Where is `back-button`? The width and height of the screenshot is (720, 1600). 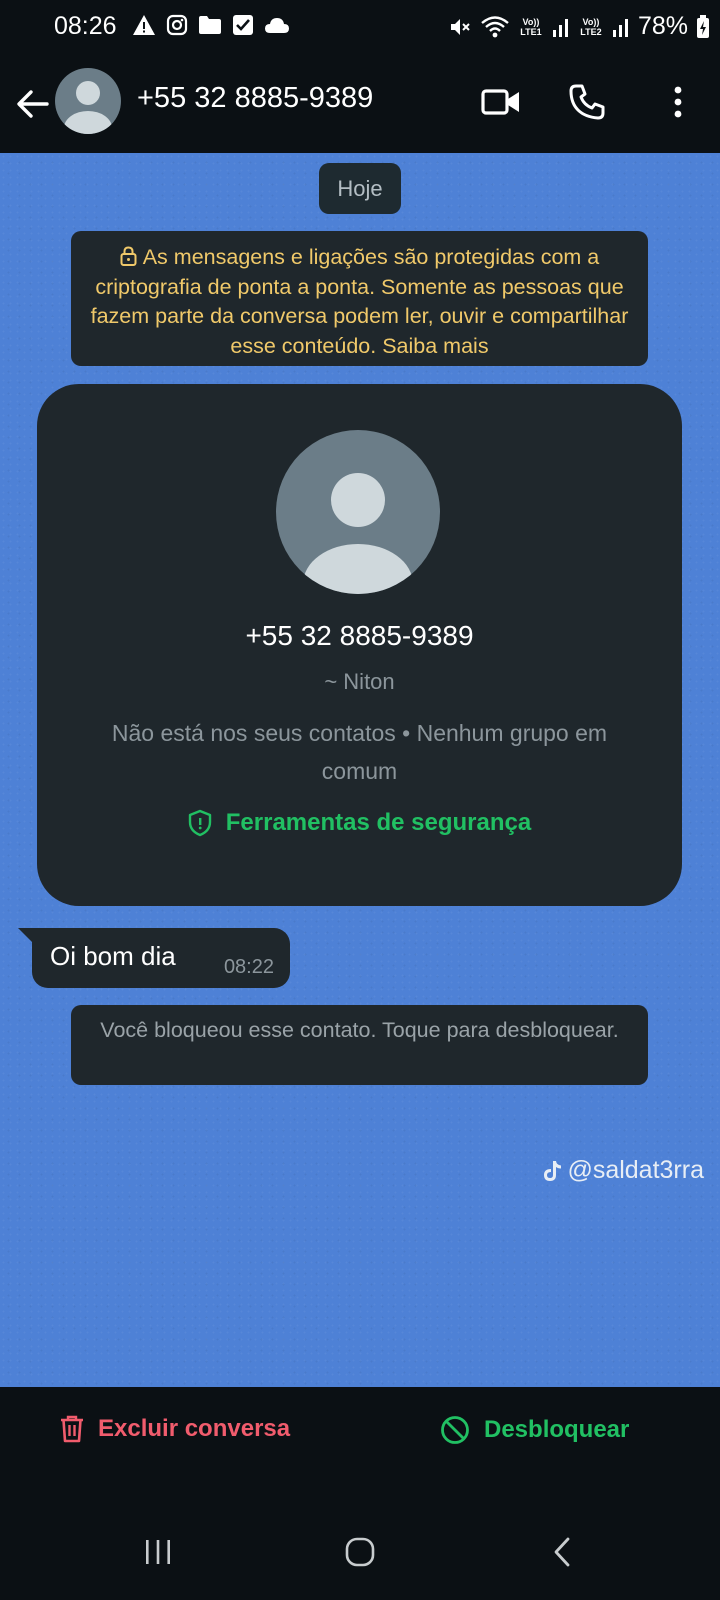 back-button is located at coordinates (32, 104).